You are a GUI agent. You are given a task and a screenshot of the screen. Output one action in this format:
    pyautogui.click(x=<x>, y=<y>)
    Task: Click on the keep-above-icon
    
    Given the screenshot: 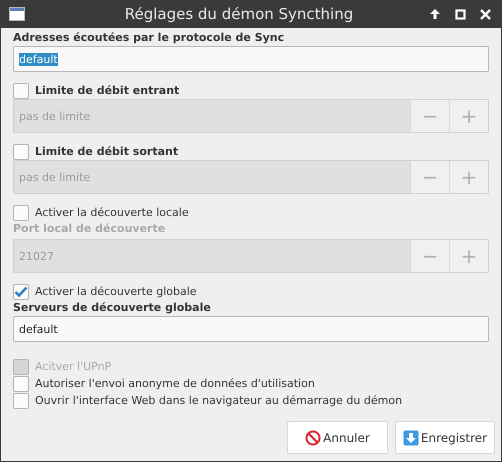 What is the action you would take?
    pyautogui.click(x=435, y=14)
    